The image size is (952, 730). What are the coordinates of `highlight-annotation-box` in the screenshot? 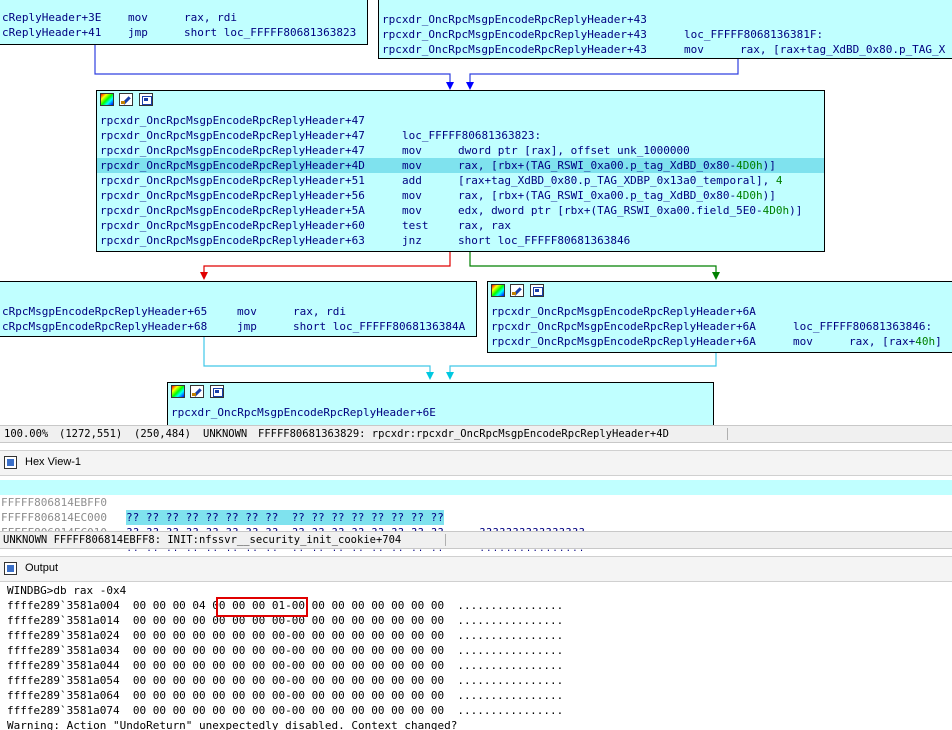 It's located at (262, 607).